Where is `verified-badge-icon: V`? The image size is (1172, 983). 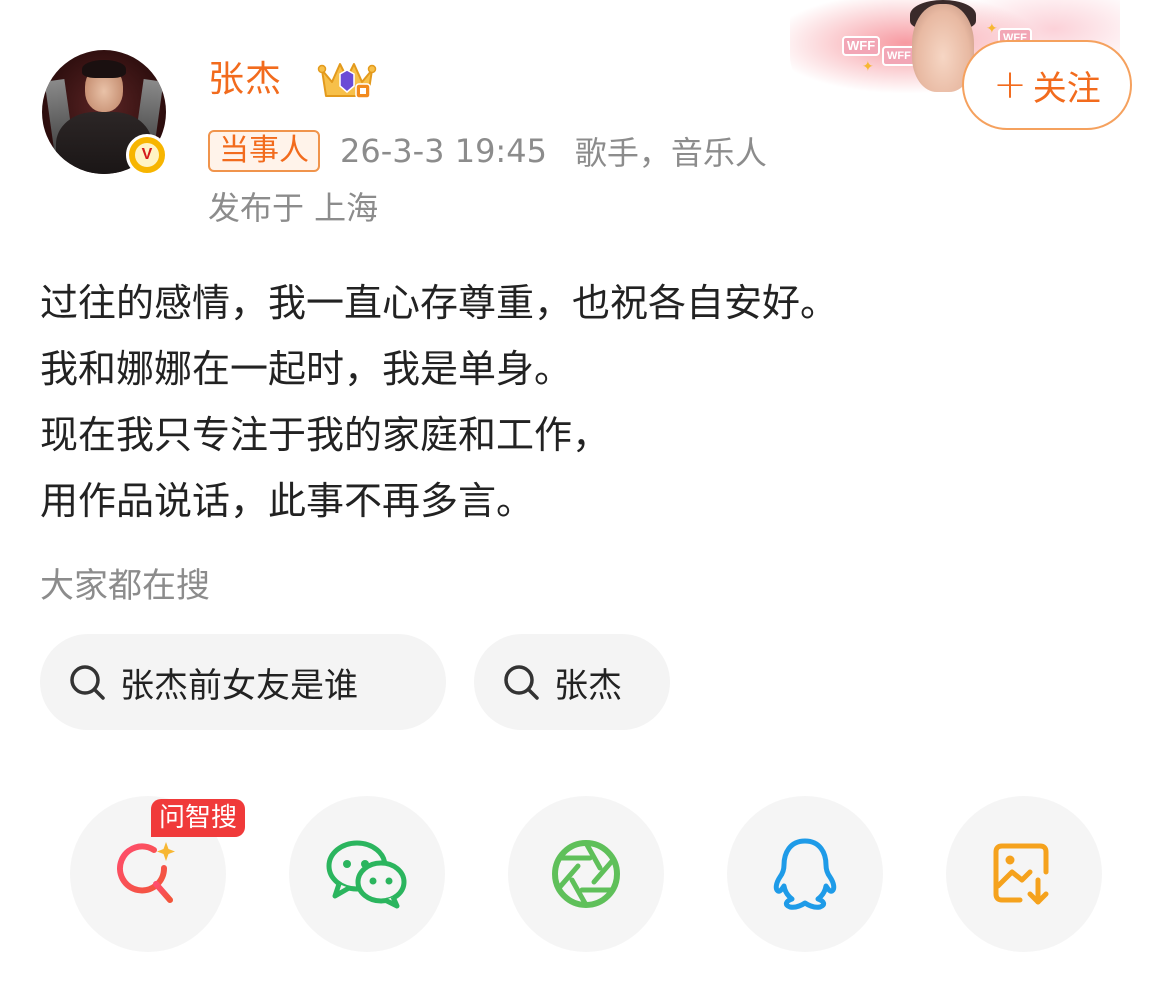 verified-badge-icon: V is located at coordinates (147, 155).